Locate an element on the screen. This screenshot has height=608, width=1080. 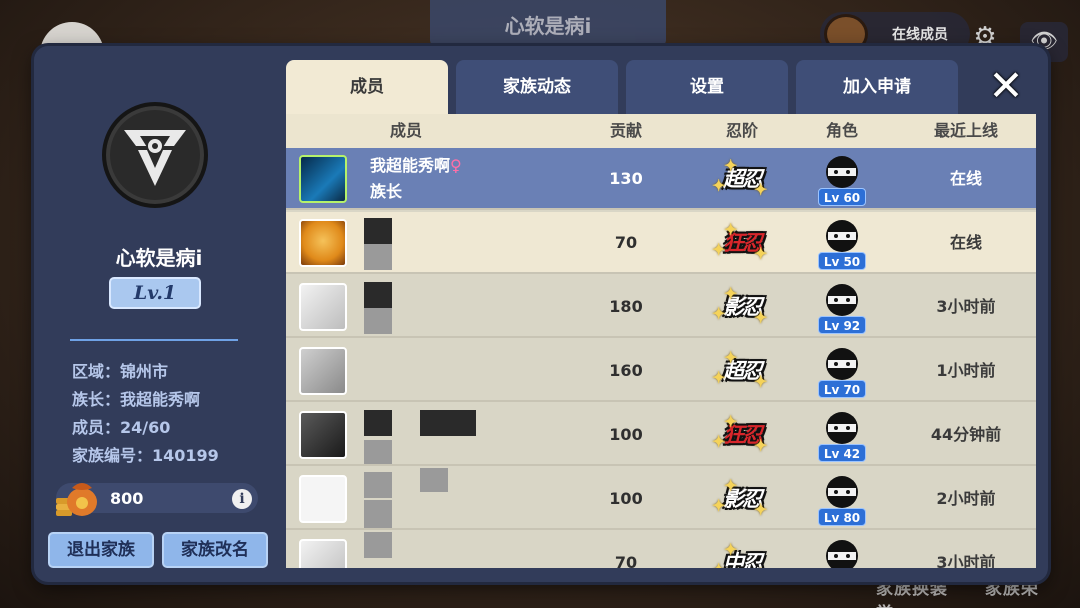
member-last-online: 1小时前 is located at coordinates (966, 370).